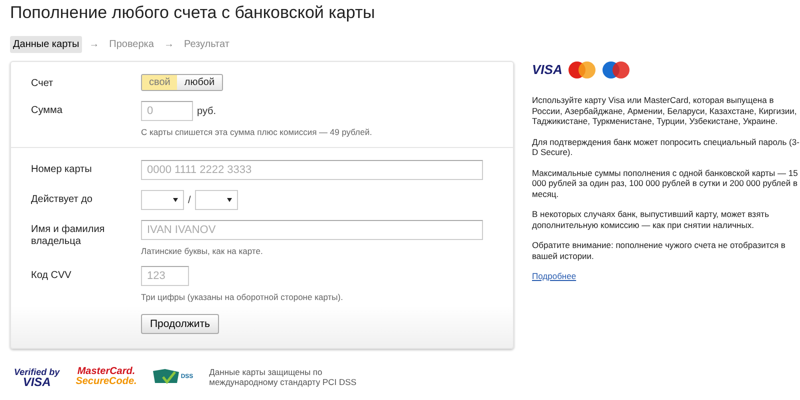 The height and width of the screenshot is (400, 800). What do you see at coordinates (131, 44) in the screenshot?
I see `step-tab: Проверка` at bounding box center [131, 44].